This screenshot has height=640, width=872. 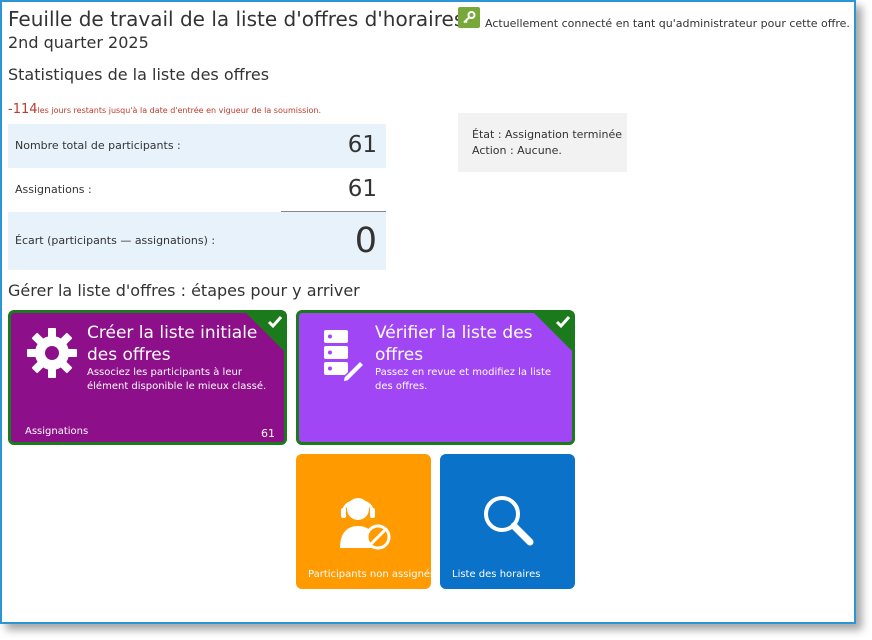 I want to click on admin-key-icon, so click(x=469, y=17).